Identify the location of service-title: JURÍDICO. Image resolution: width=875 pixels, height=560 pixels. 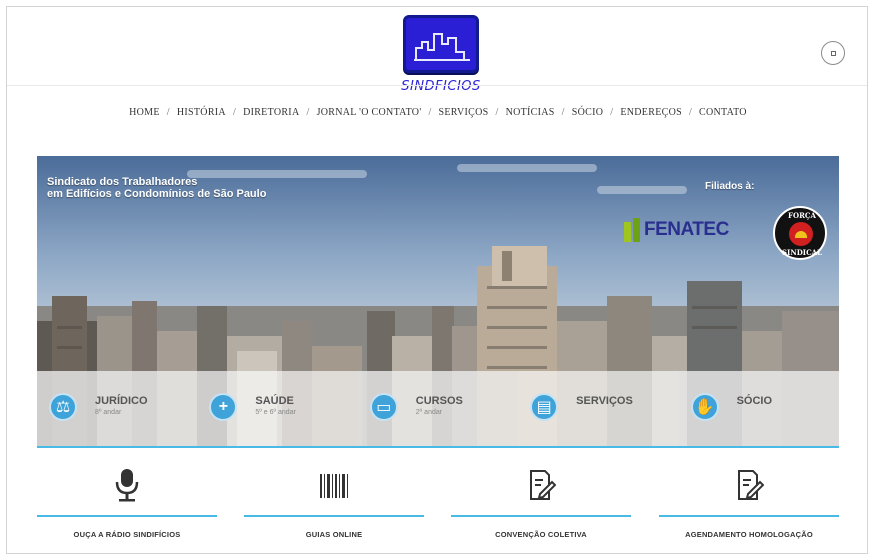
(121, 401).